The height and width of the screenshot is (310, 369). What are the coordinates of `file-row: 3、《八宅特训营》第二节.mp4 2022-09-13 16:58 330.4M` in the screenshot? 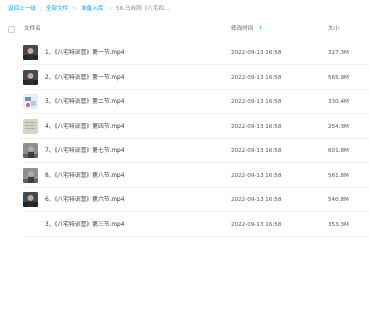 It's located at (184, 102).